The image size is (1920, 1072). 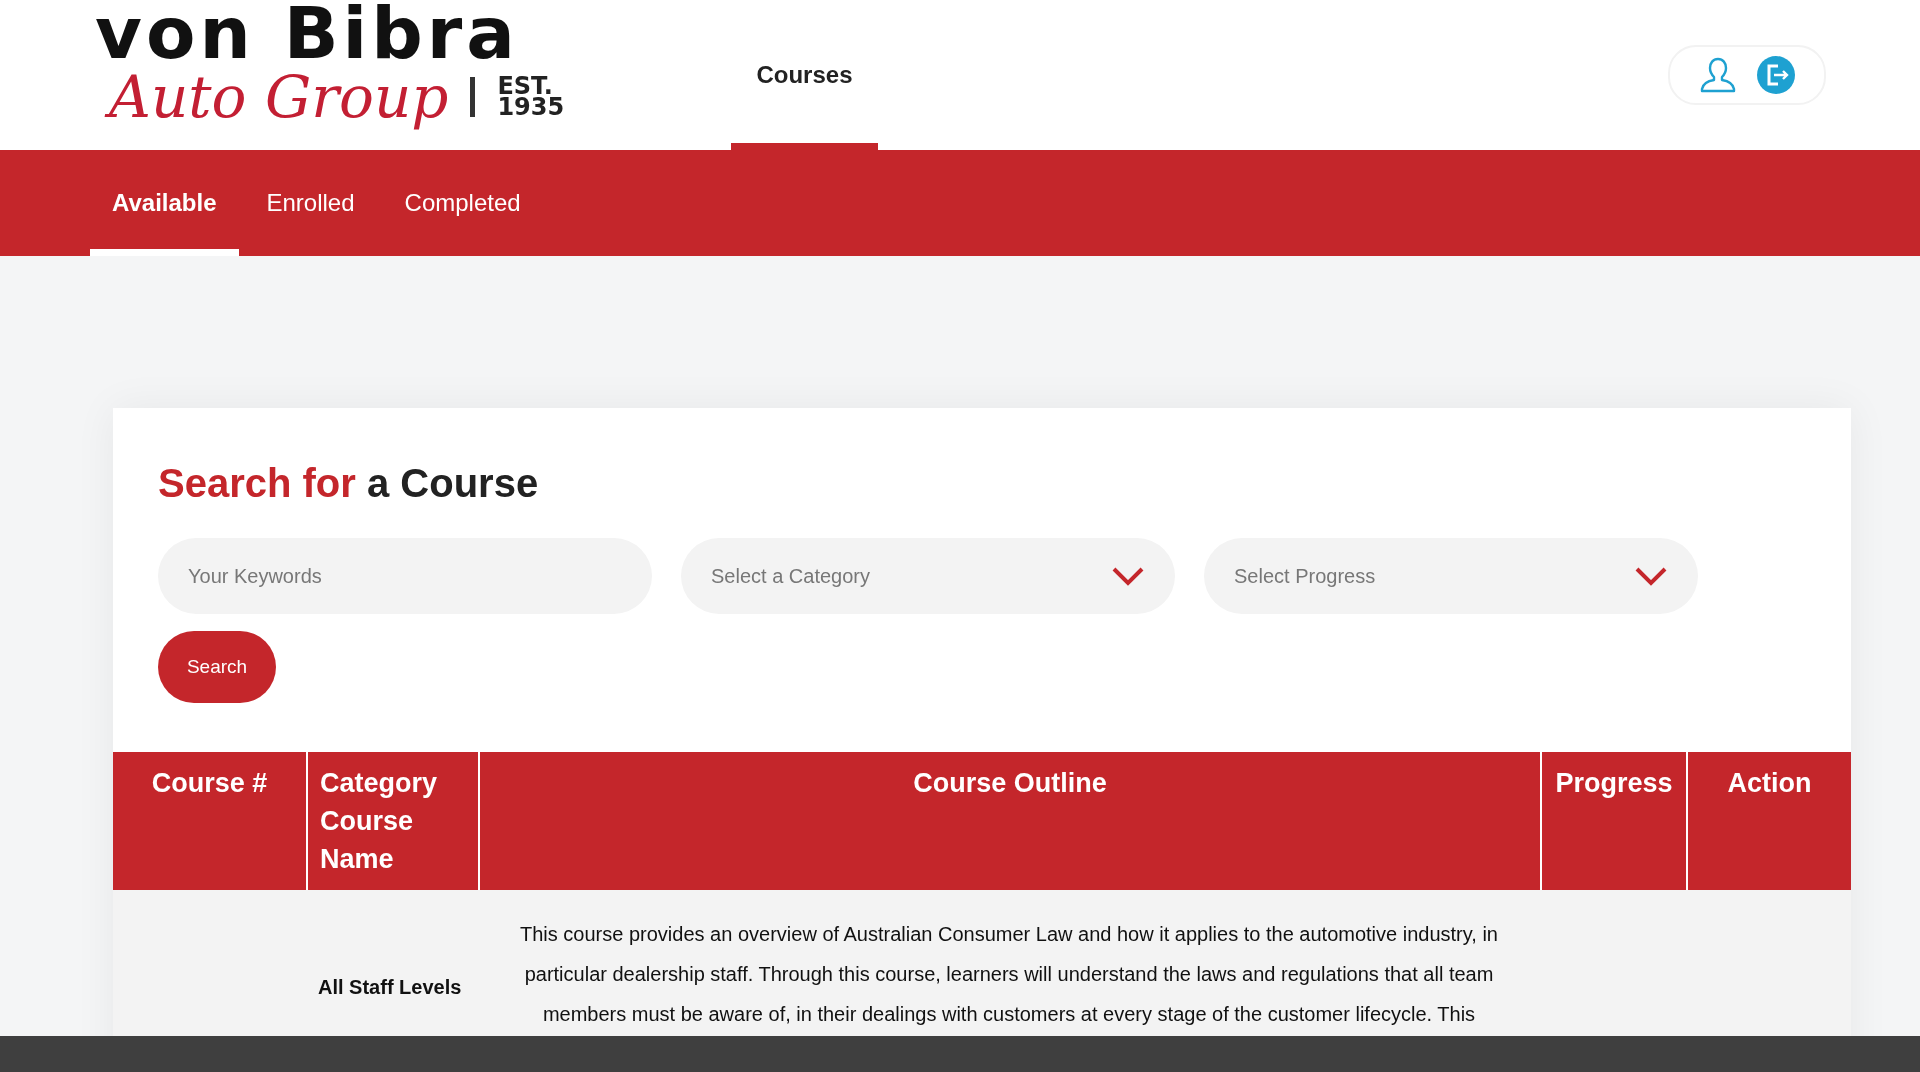 What do you see at coordinates (1451, 576) in the screenshot?
I see `dropdown: Select Progress` at bounding box center [1451, 576].